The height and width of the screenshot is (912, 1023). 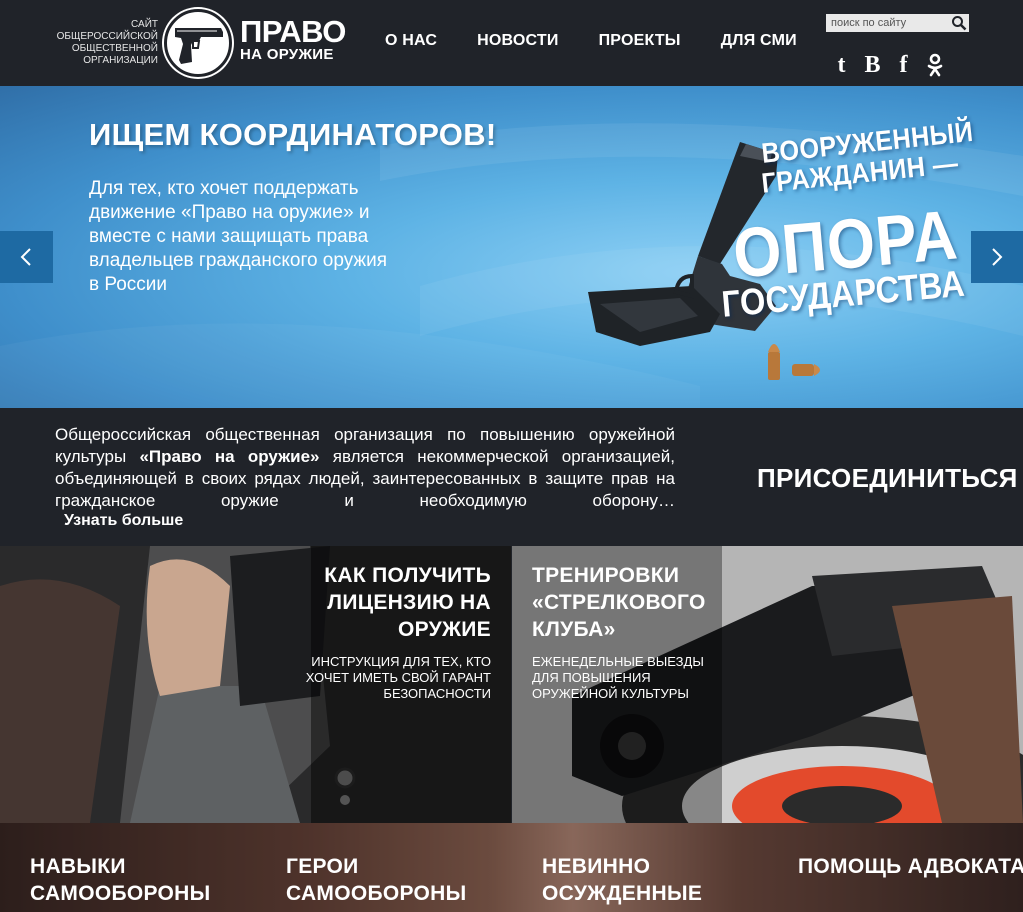 What do you see at coordinates (287, 54) in the screenshot?
I see `logo-line-2: НА ОРУЖИЕ` at bounding box center [287, 54].